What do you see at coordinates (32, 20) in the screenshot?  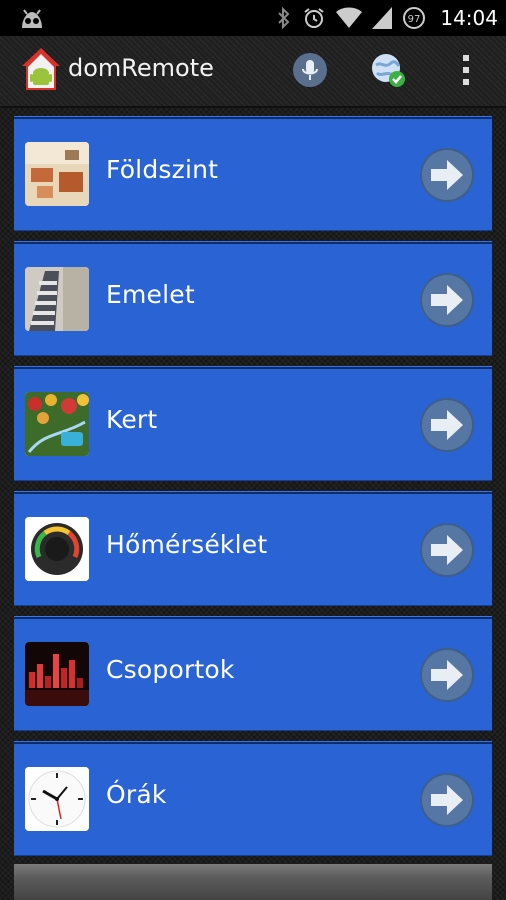 I see `android-debug-icon` at bounding box center [32, 20].